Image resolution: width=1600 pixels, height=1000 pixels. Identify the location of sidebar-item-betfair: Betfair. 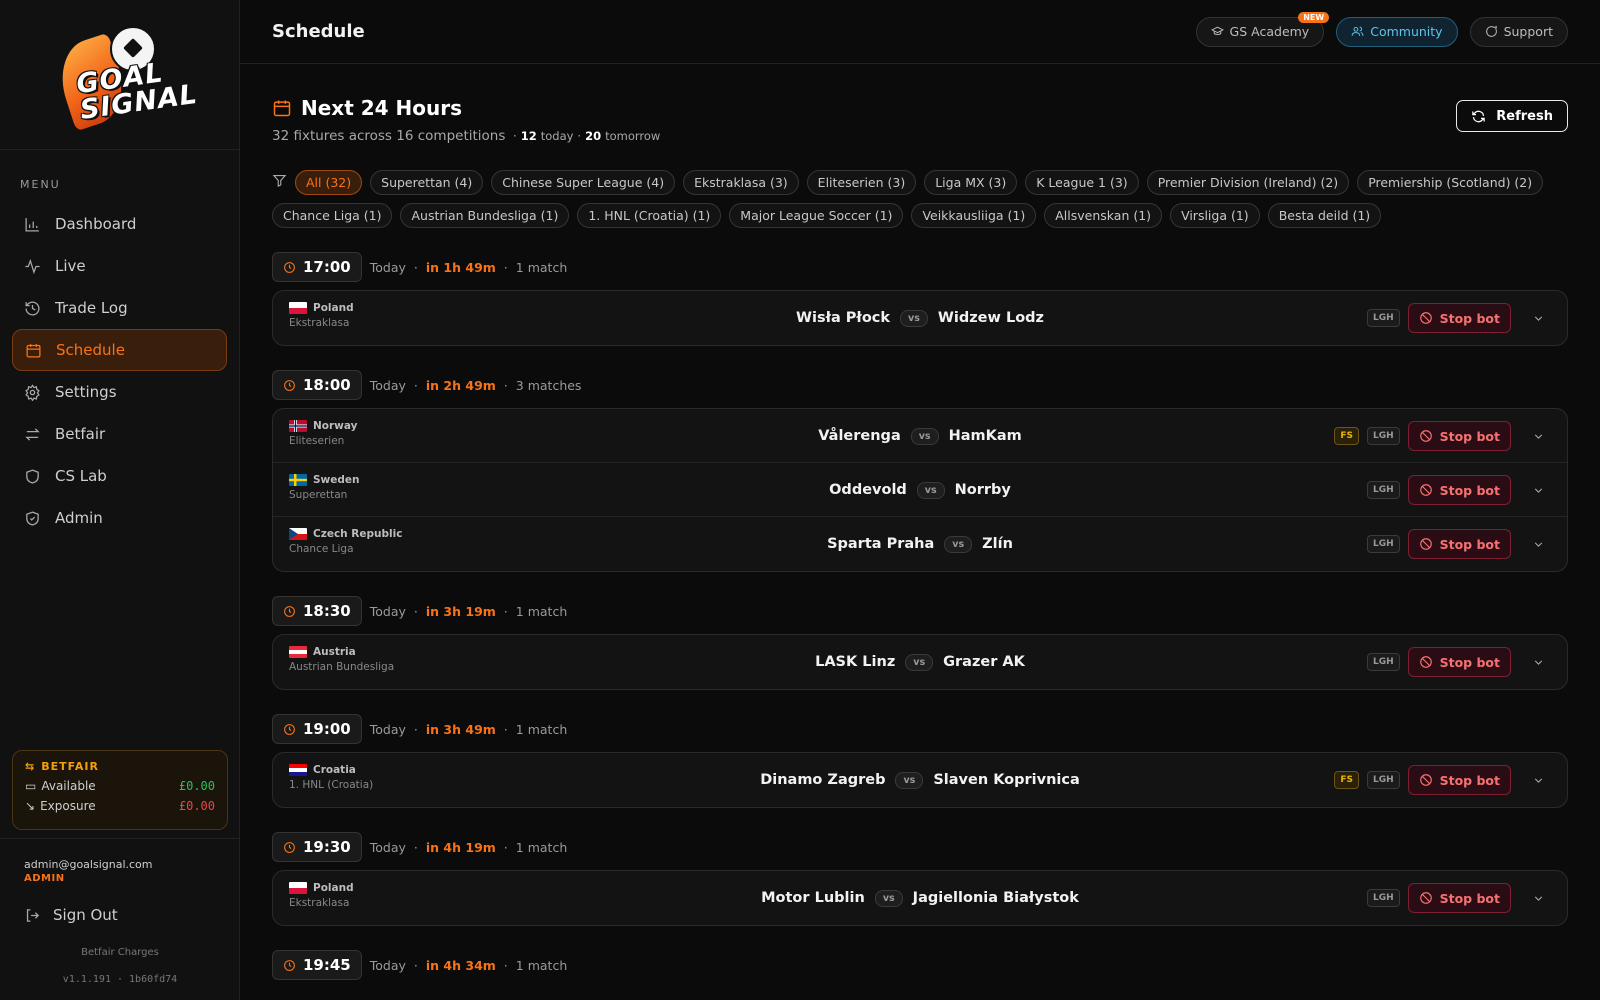
(119, 434).